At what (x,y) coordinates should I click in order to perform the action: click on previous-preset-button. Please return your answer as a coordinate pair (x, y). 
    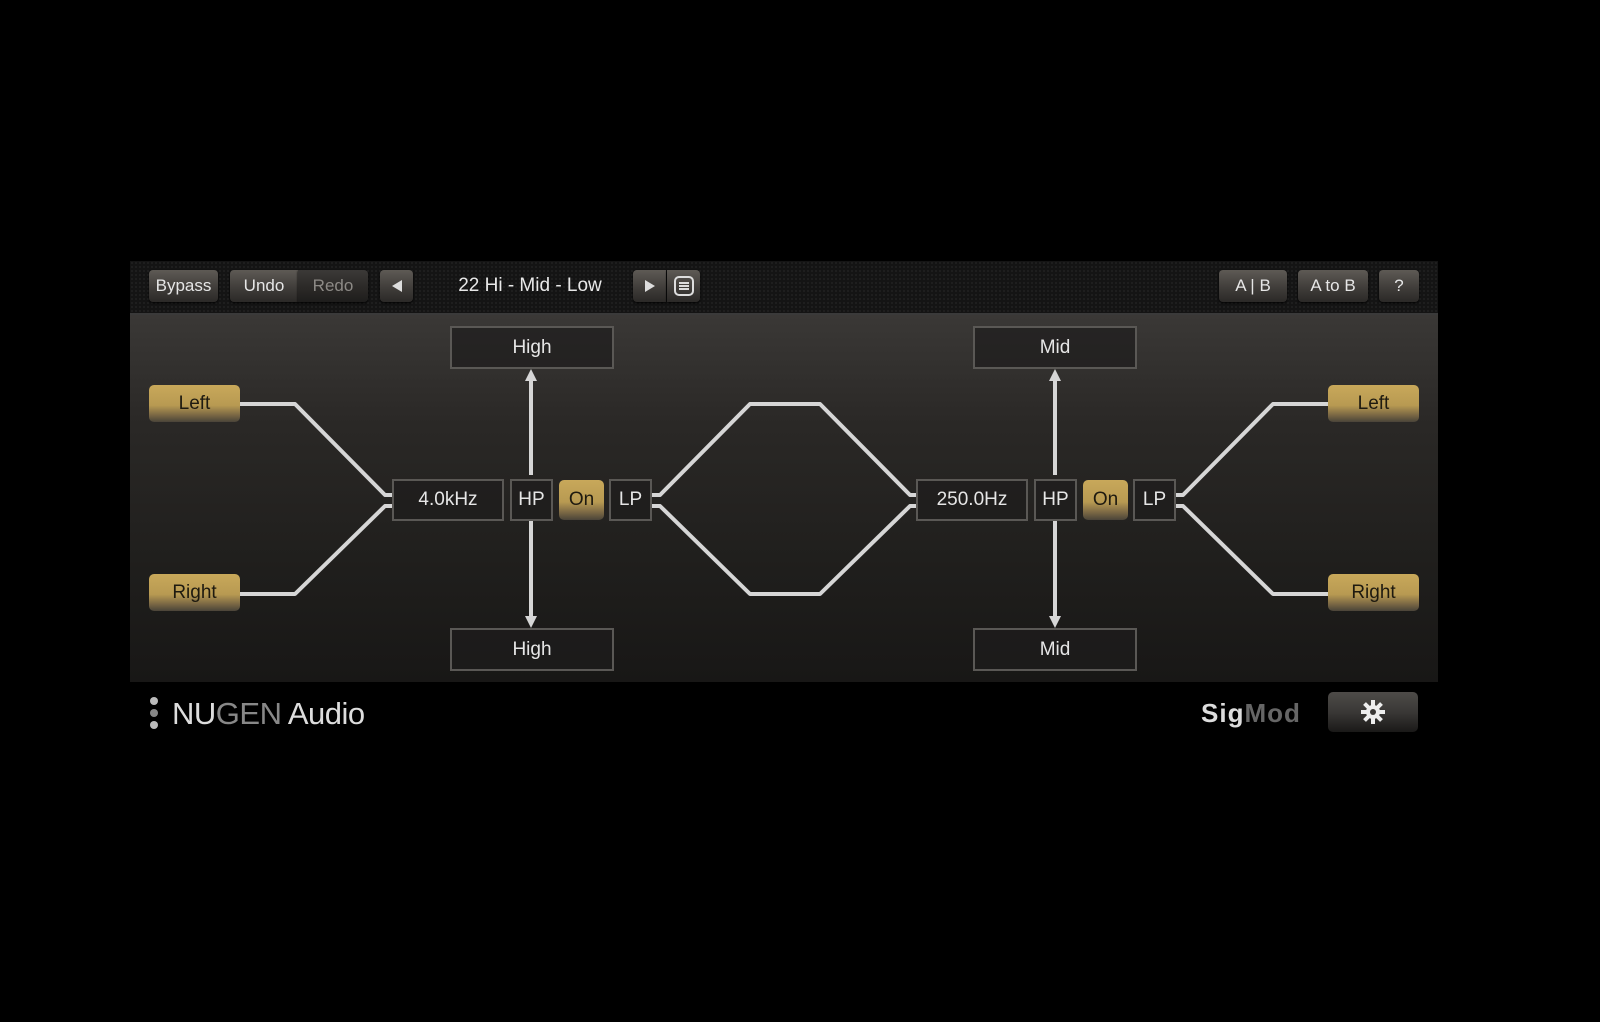
    Looking at the image, I should click on (396, 286).